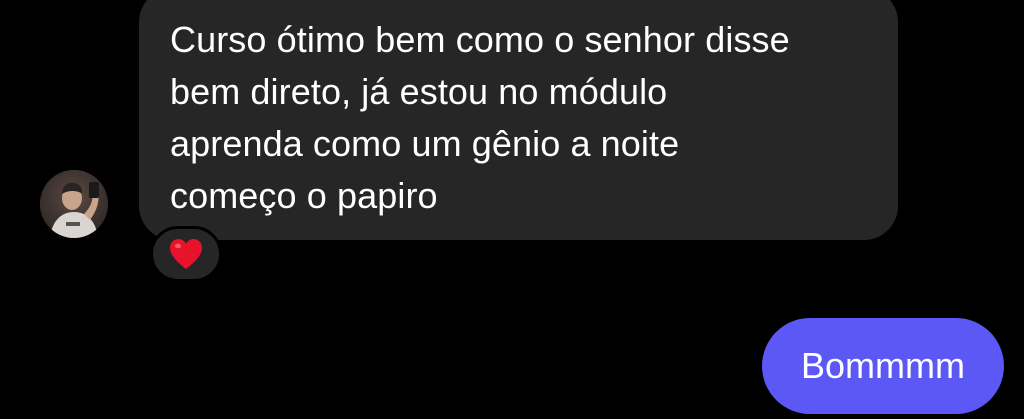 Image resolution: width=1024 pixels, height=419 pixels. I want to click on sender-avatar, so click(74, 204).